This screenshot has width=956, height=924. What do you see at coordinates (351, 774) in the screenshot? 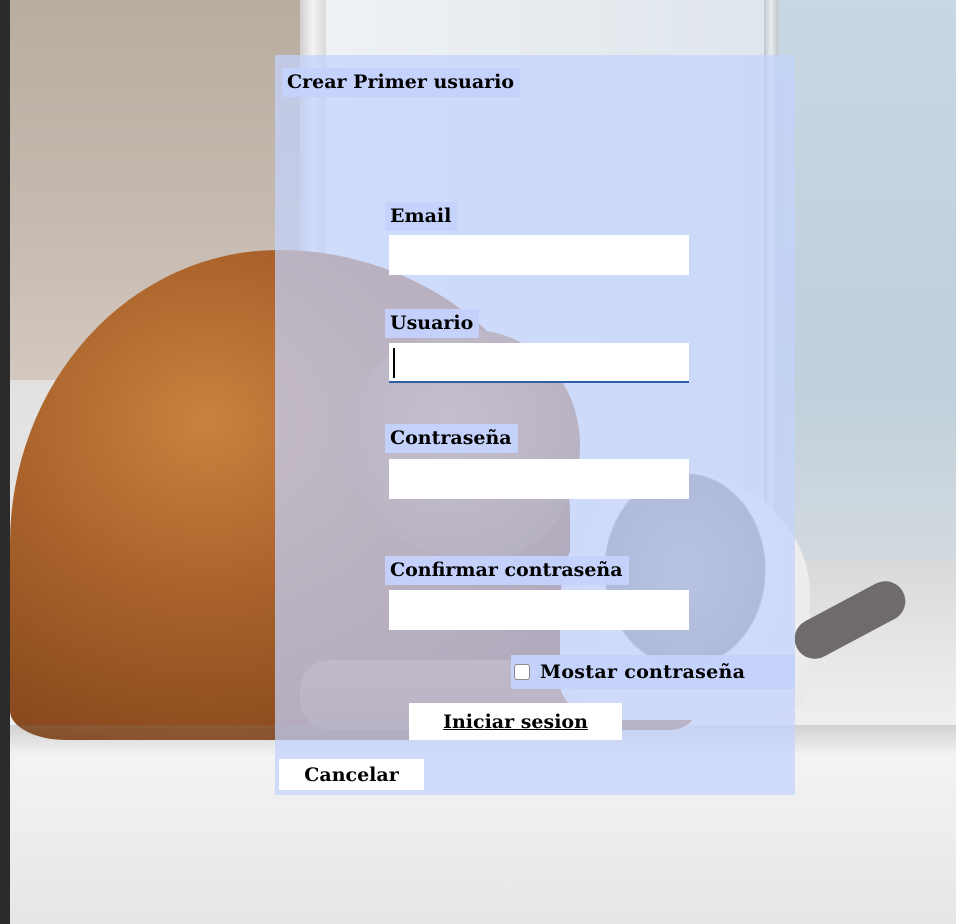
I see `cancel-button: Cancelar` at bounding box center [351, 774].